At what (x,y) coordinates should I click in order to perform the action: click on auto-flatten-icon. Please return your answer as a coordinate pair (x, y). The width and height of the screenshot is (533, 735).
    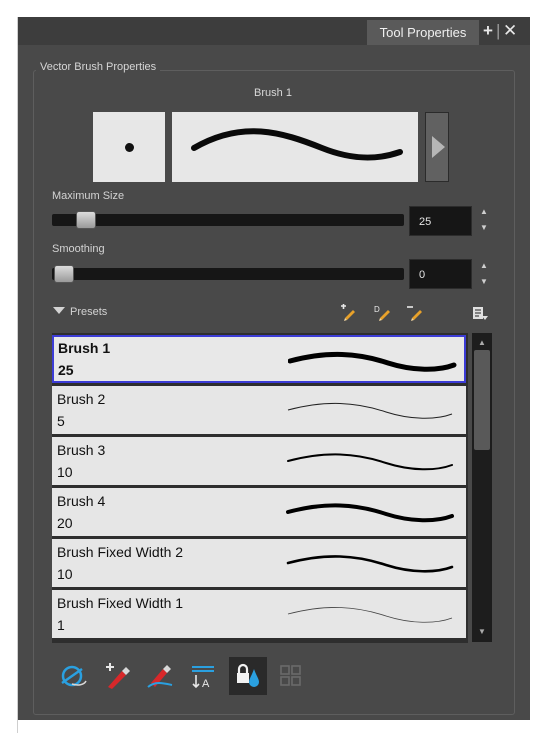
    Looking at the image, I should click on (73, 676).